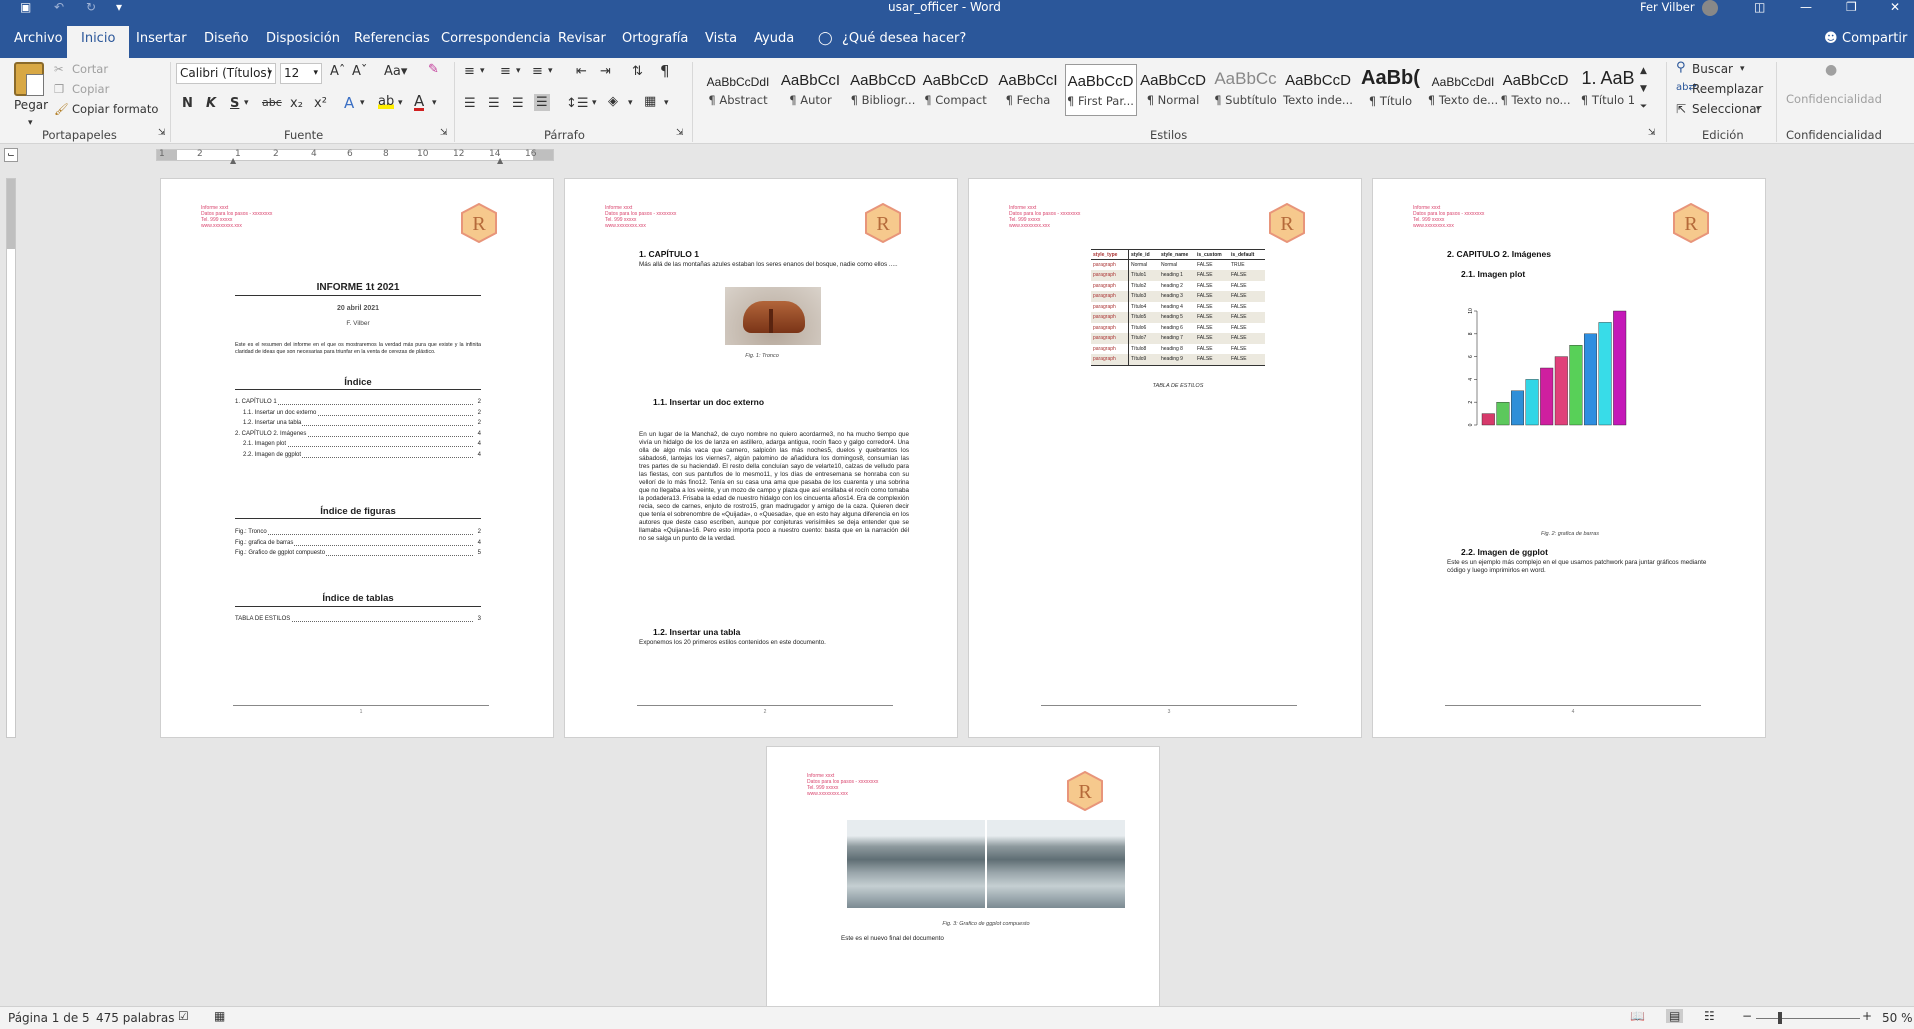 The width and height of the screenshot is (1914, 1029). What do you see at coordinates (98, 42) in the screenshot?
I see `tab-inicio: Inicio` at bounding box center [98, 42].